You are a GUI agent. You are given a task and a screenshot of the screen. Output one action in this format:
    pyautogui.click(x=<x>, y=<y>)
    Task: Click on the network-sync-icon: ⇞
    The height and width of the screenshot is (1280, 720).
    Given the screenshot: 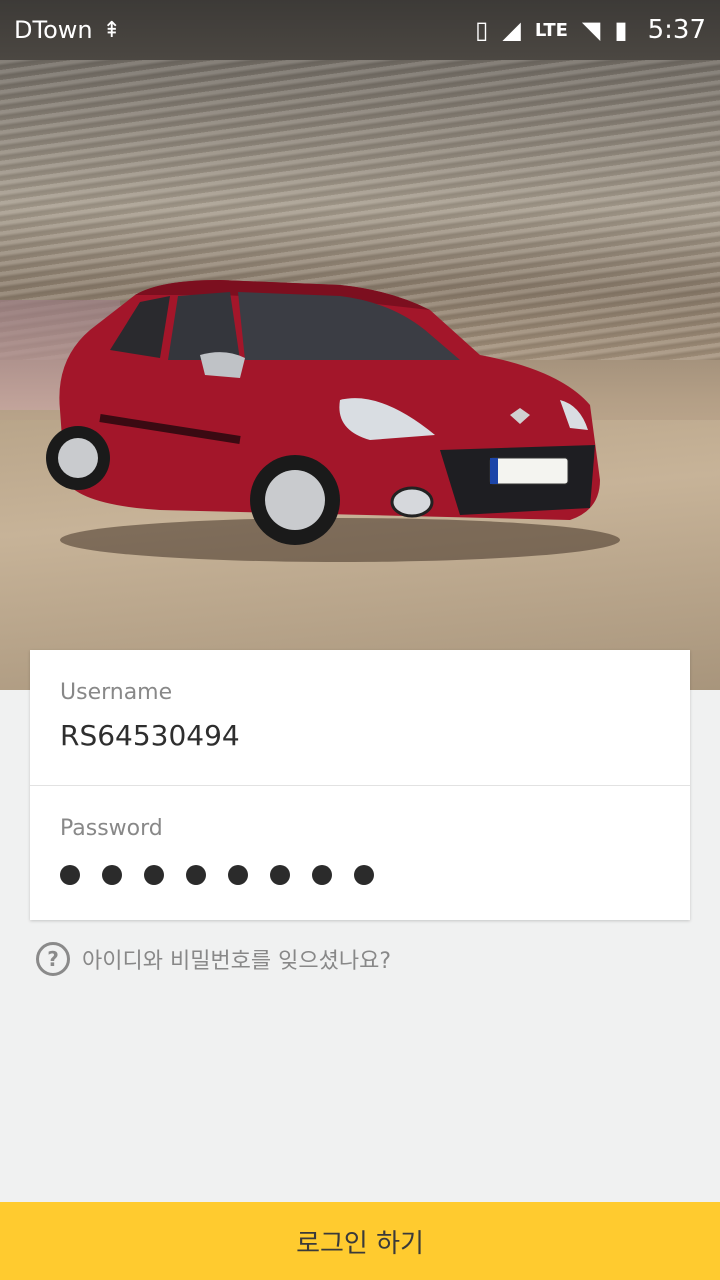 What is the action you would take?
    pyautogui.click(x=112, y=30)
    